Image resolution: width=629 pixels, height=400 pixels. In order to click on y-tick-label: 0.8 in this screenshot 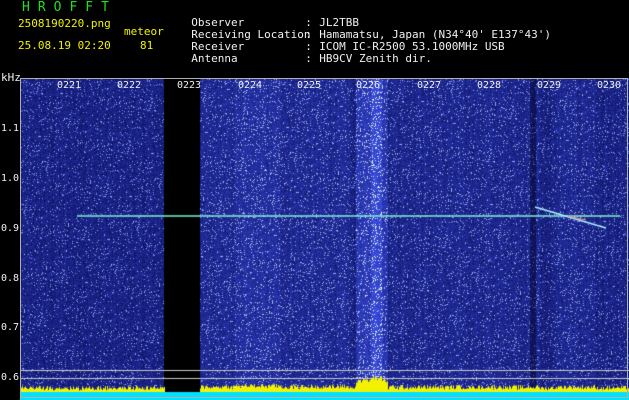, I will do `click(10, 278)`.